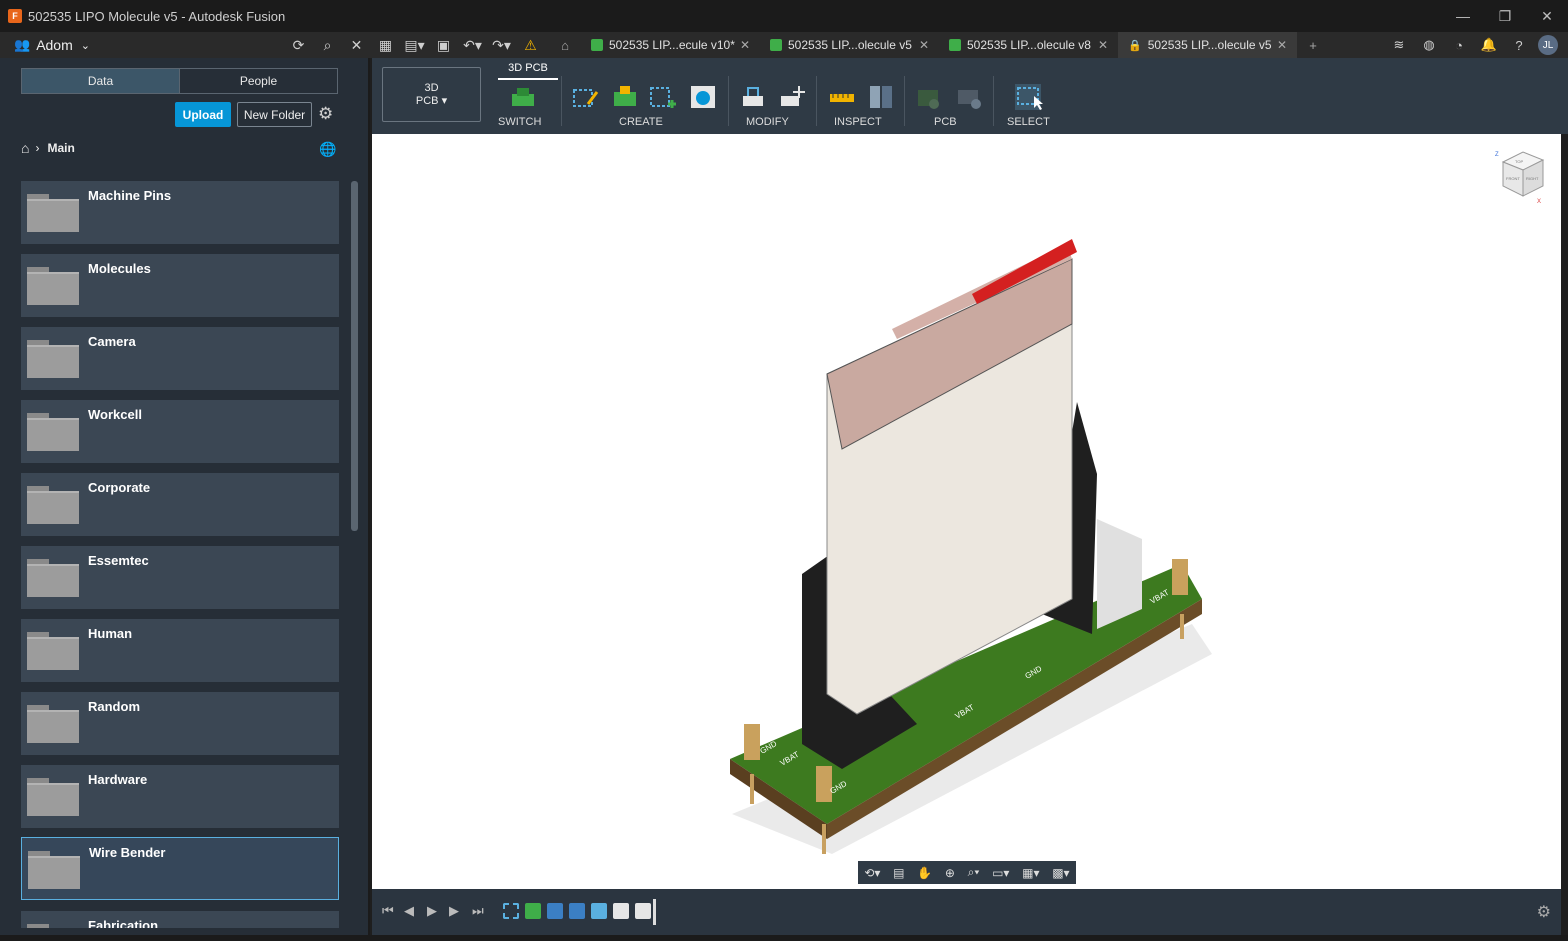 The width and height of the screenshot is (1568, 941). Describe the element at coordinates (454, 911) in the screenshot. I see `timeline-next-icon: ▶` at that location.